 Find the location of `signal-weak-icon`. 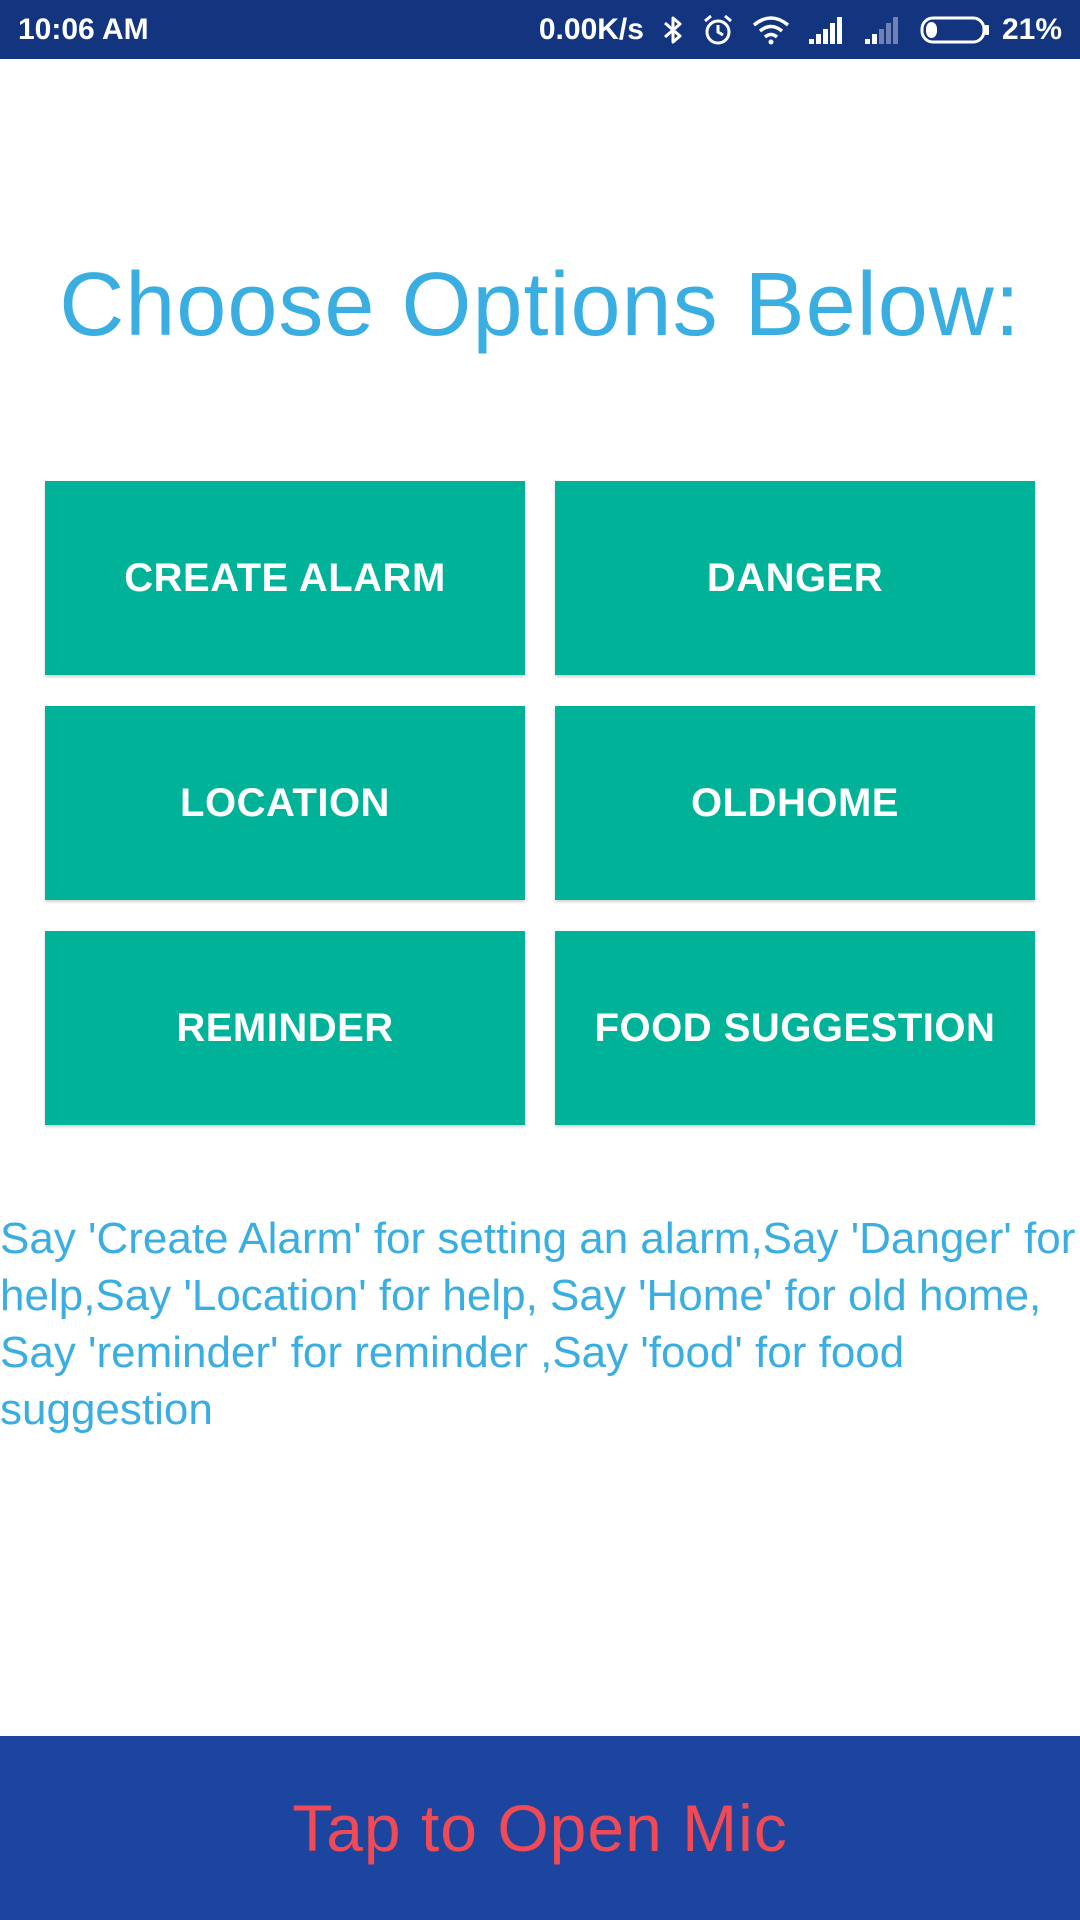

signal-weak-icon is located at coordinates (883, 30).